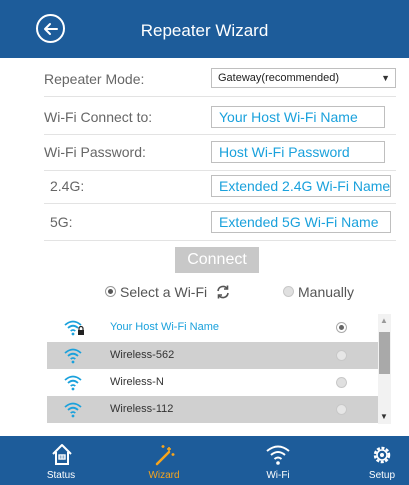 The height and width of the screenshot is (485, 409). What do you see at coordinates (382, 475) in the screenshot?
I see `tab-setup-label: Setup` at bounding box center [382, 475].